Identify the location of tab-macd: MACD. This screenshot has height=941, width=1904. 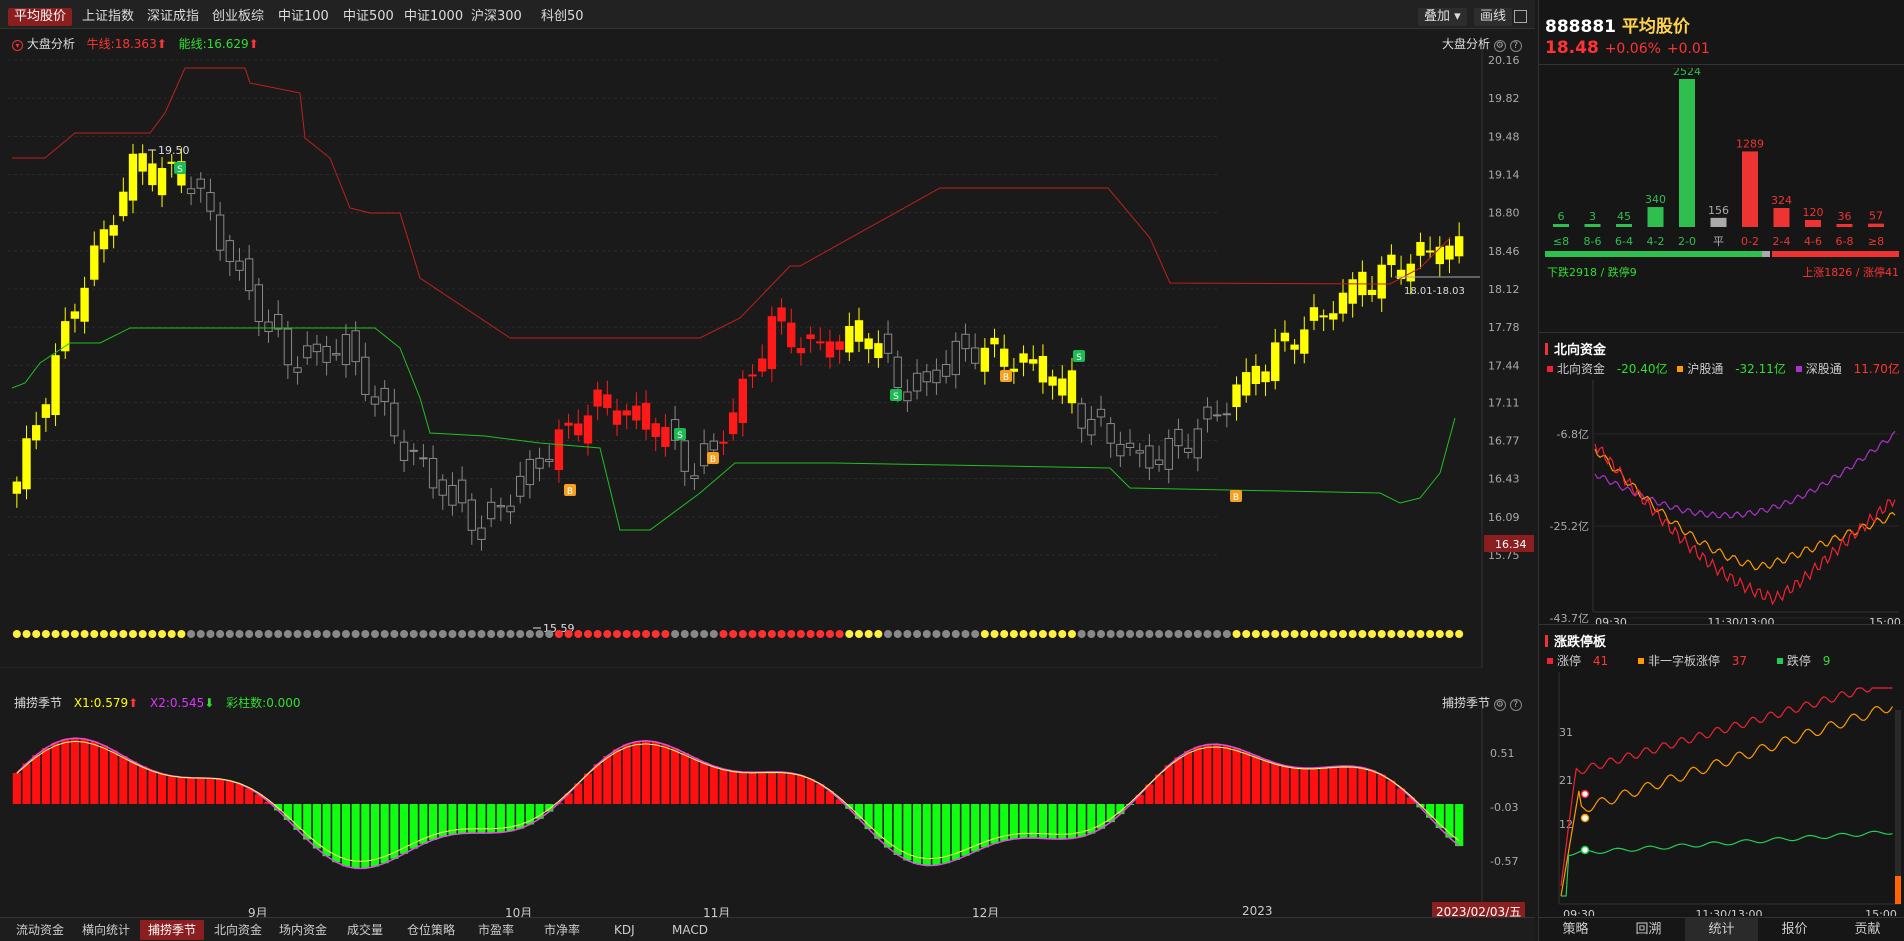
(690, 930).